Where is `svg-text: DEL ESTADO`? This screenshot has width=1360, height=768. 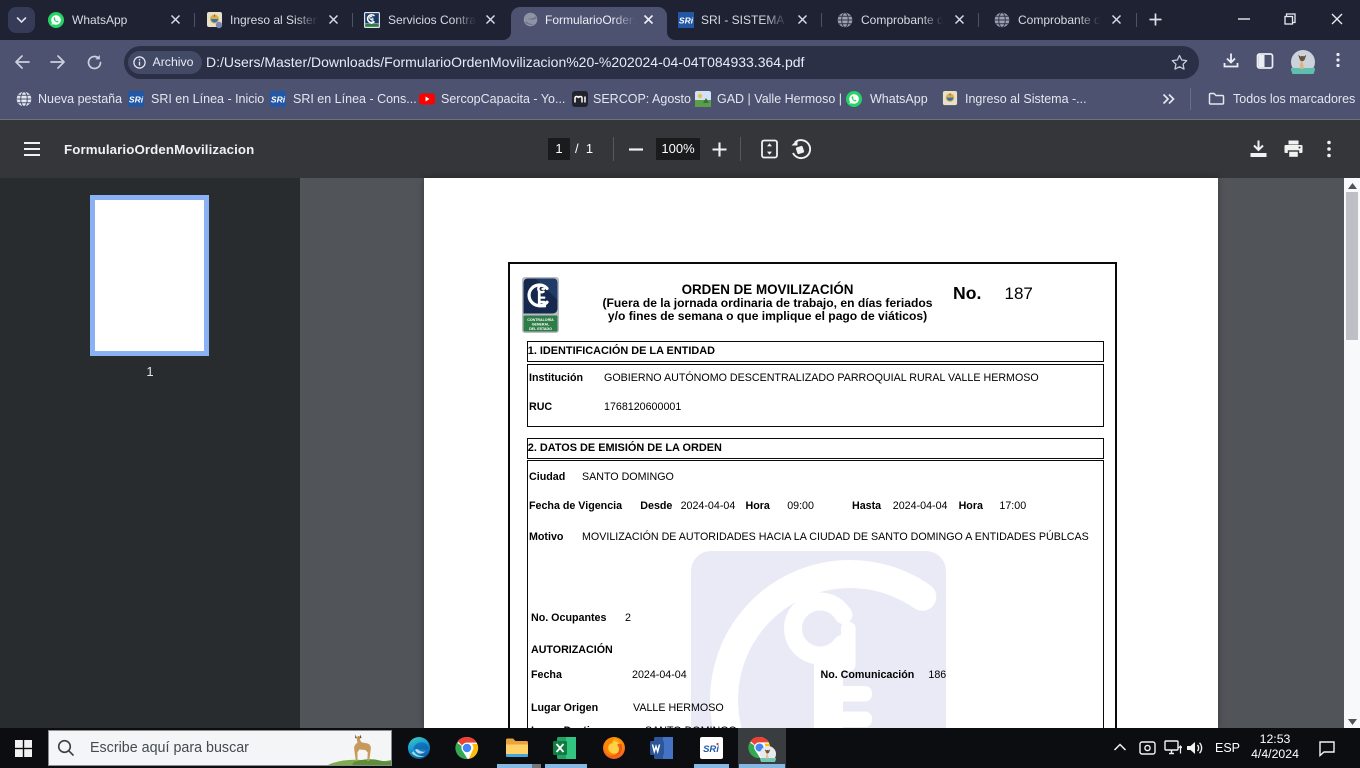
svg-text: DEL ESTADO is located at coordinates (540, 329).